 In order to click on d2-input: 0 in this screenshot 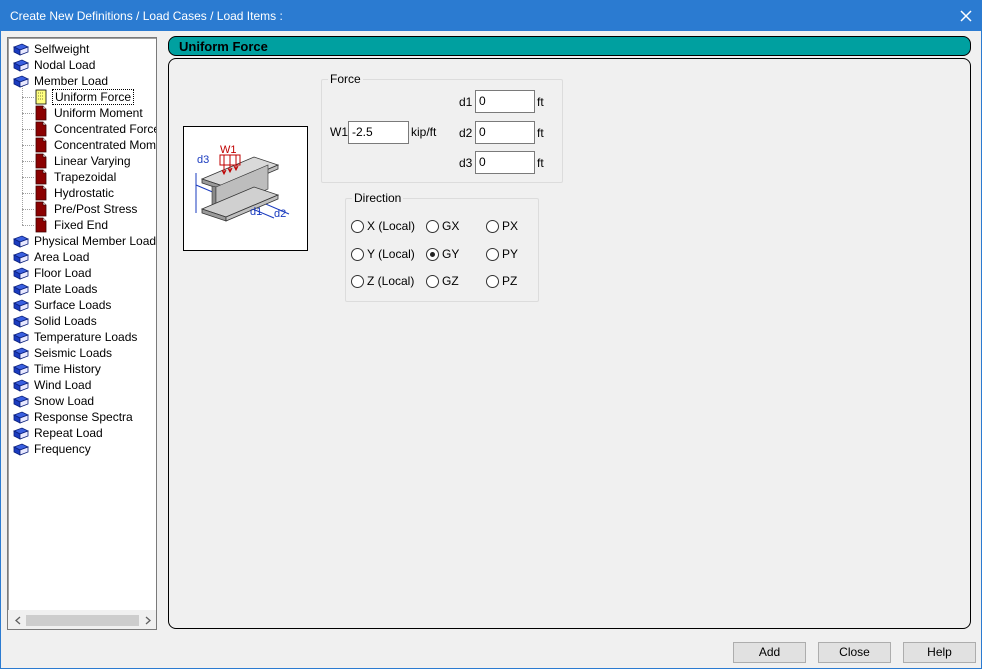, I will do `click(505, 132)`.